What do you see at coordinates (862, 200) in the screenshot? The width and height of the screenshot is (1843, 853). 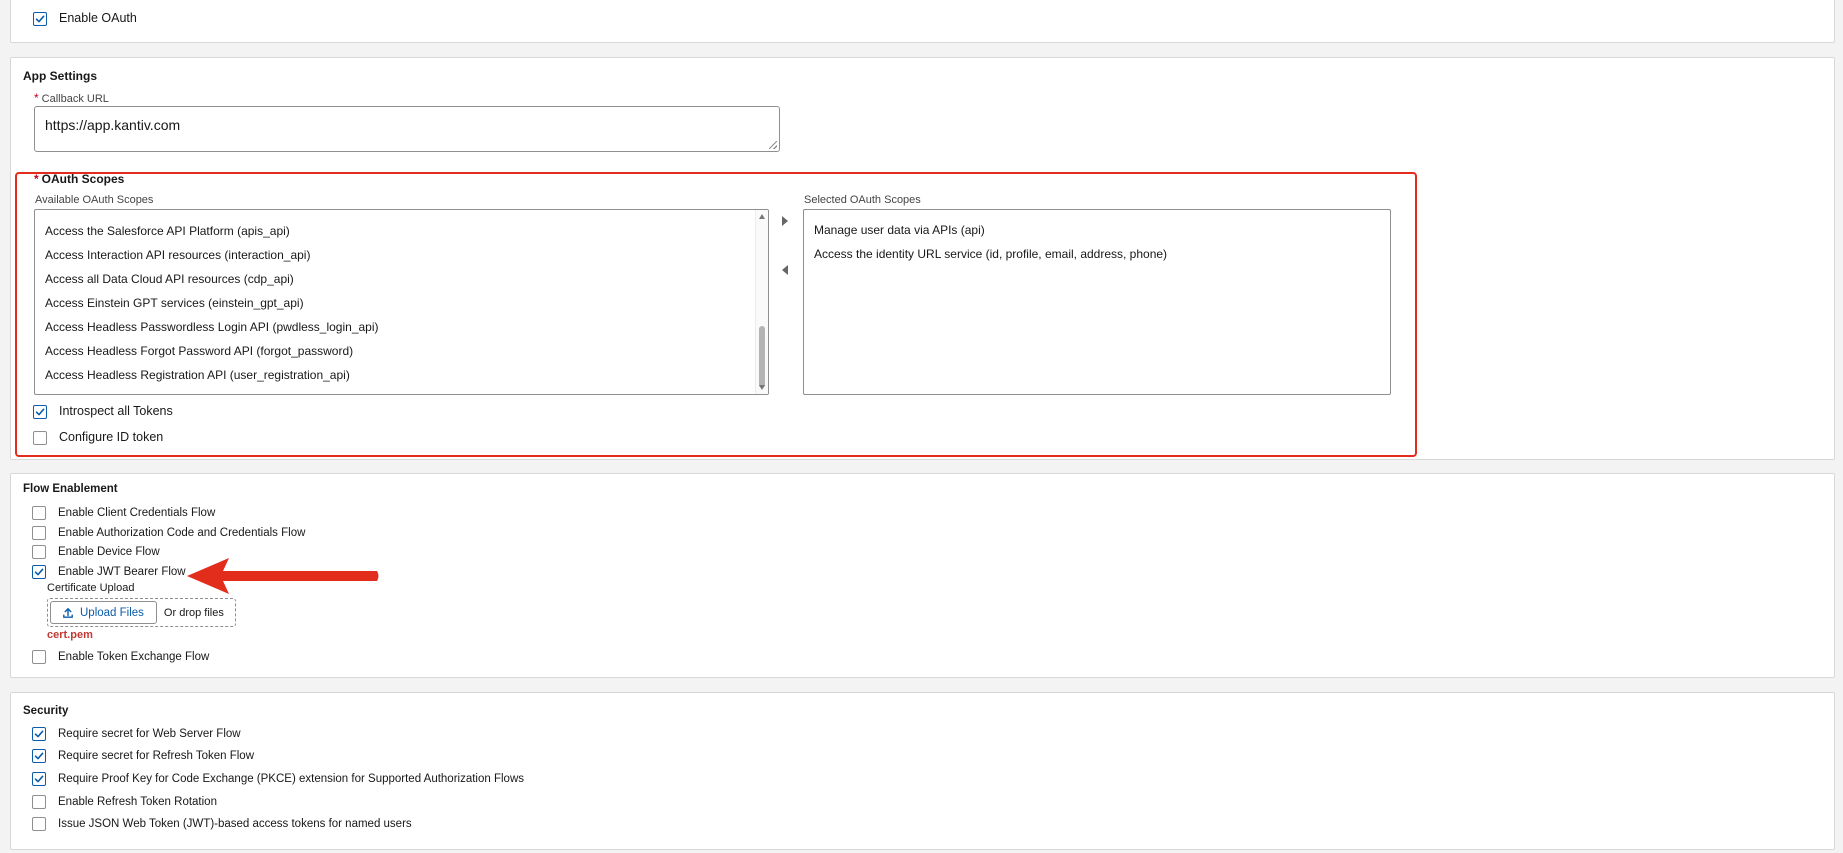 I see `selected-scopes-label: Selected OAuth Scopes` at bounding box center [862, 200].